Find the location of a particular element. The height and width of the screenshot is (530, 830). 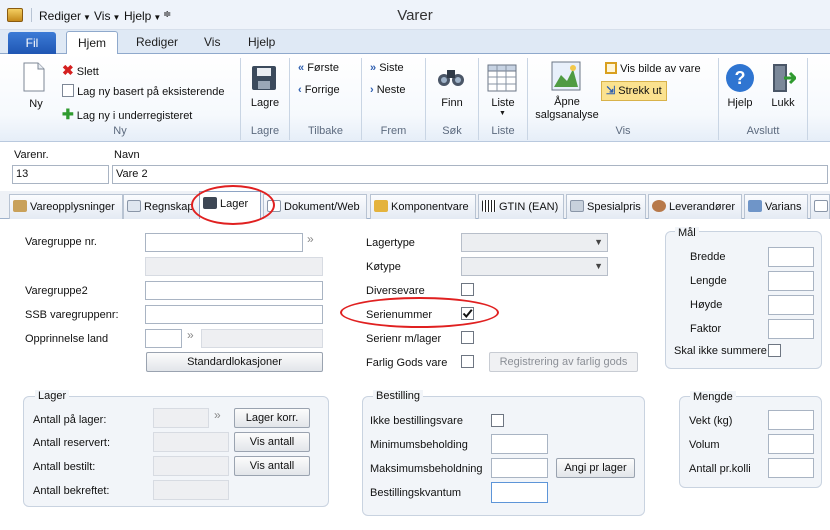

skal-ikke-summere-checkbox is located at coordinates (774, 350).